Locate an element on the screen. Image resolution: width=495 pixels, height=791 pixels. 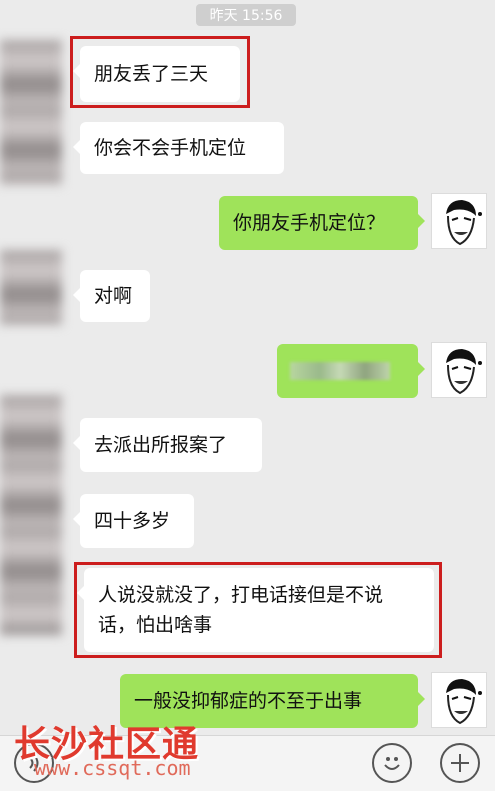
message-text: 对啊 is located at coordinates (113, 296).